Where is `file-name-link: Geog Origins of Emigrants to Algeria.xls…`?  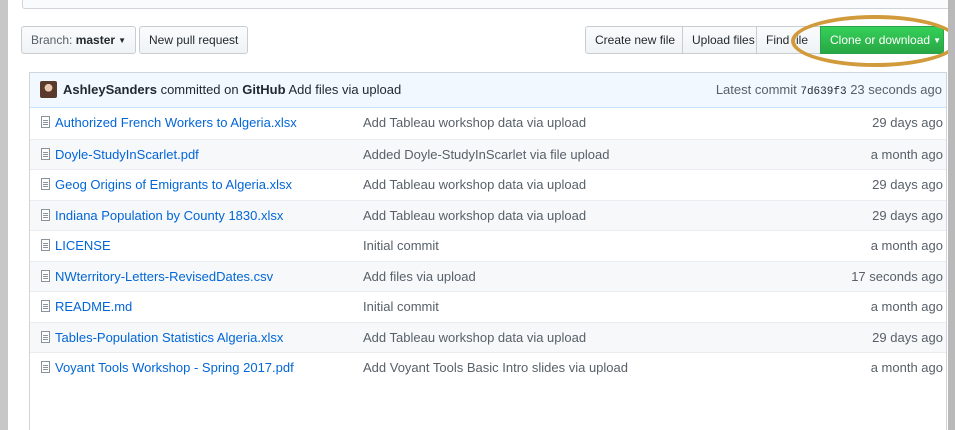 file-name-link: Geog Origins of Emigrants to Algeria.xls… is located at coordinates (173, 184).